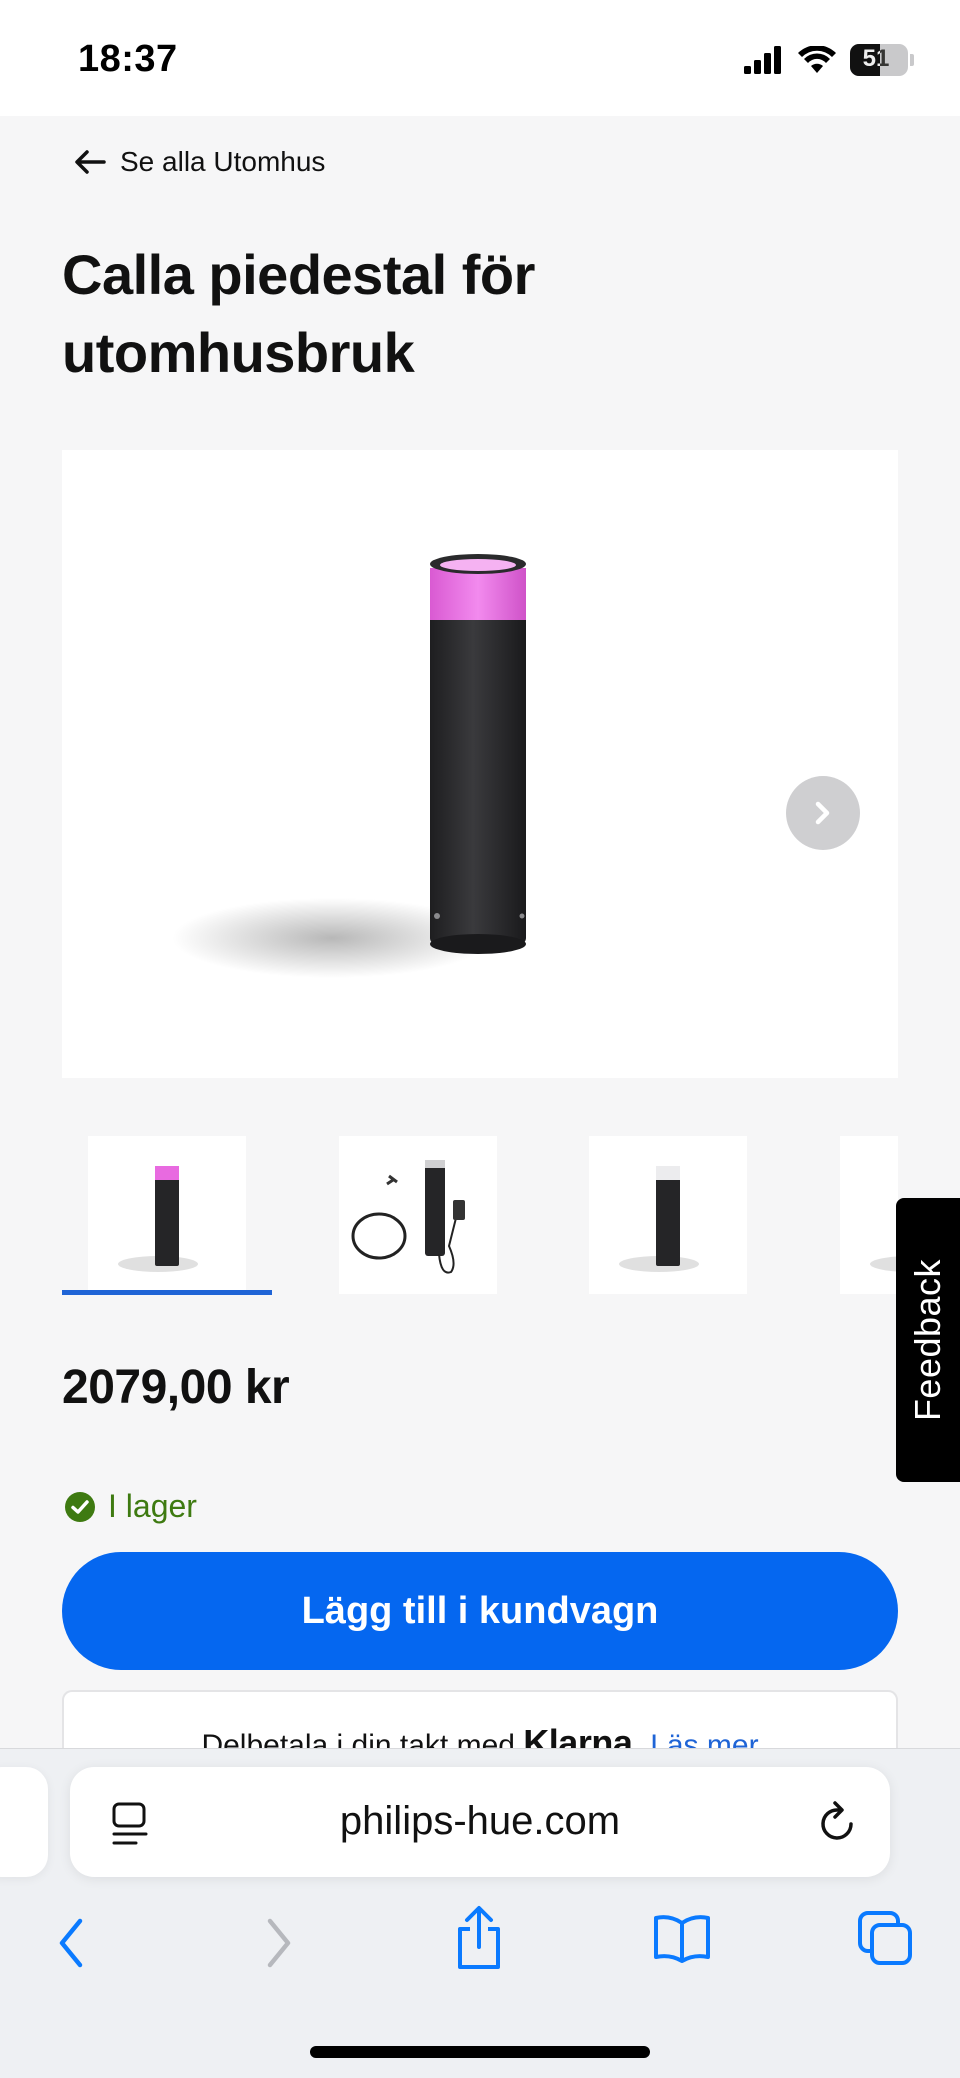  I want to click on gallery-next-button, so click(823, 813).